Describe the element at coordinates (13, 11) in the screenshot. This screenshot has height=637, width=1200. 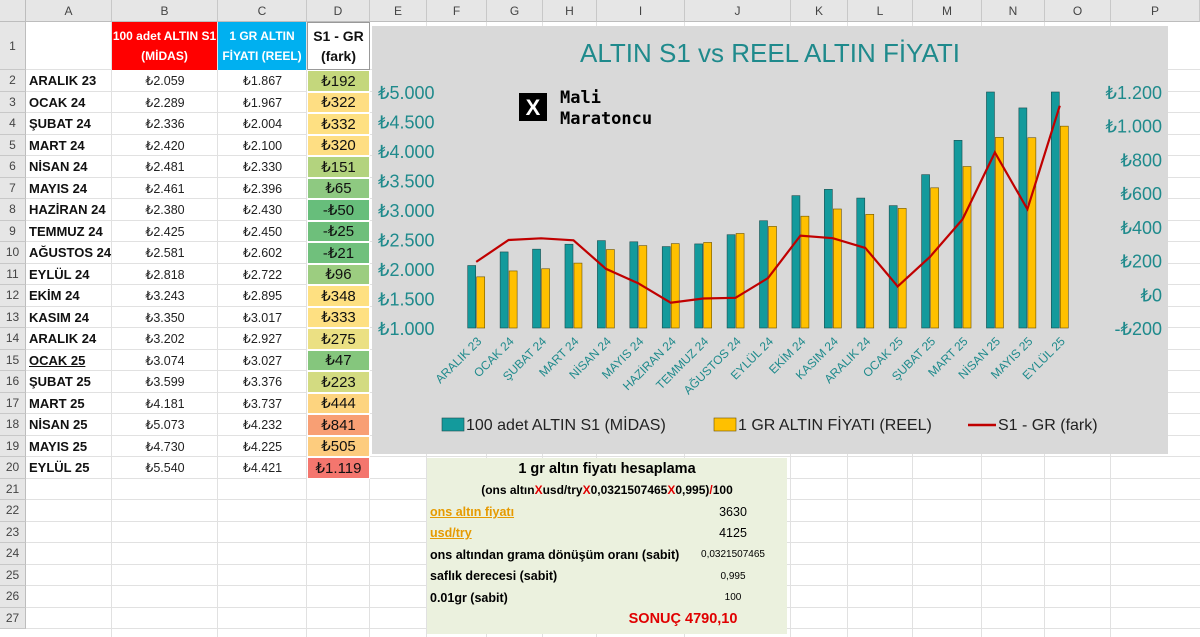
I see `select-all-corner` at that location.